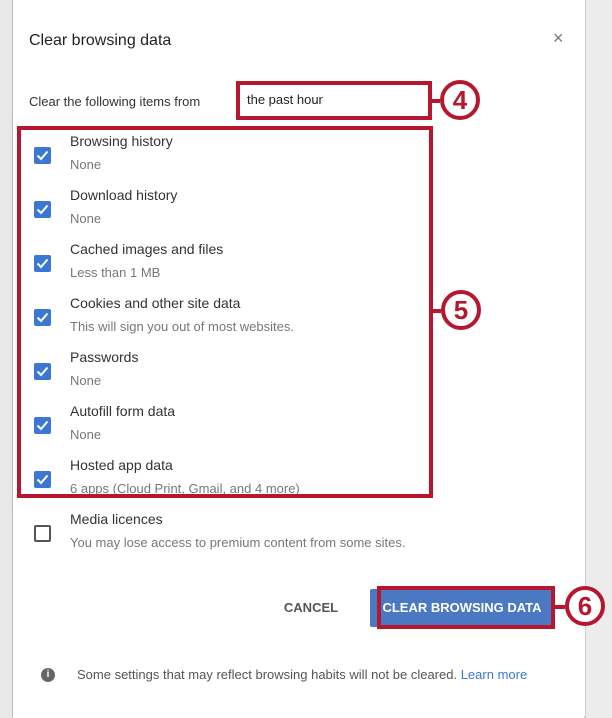 The width and height of the screenshot is (612, 718). Describe the element at coordinates (311, 608) in the screenshot. I see `cancel-button: CANCEL` at that location.